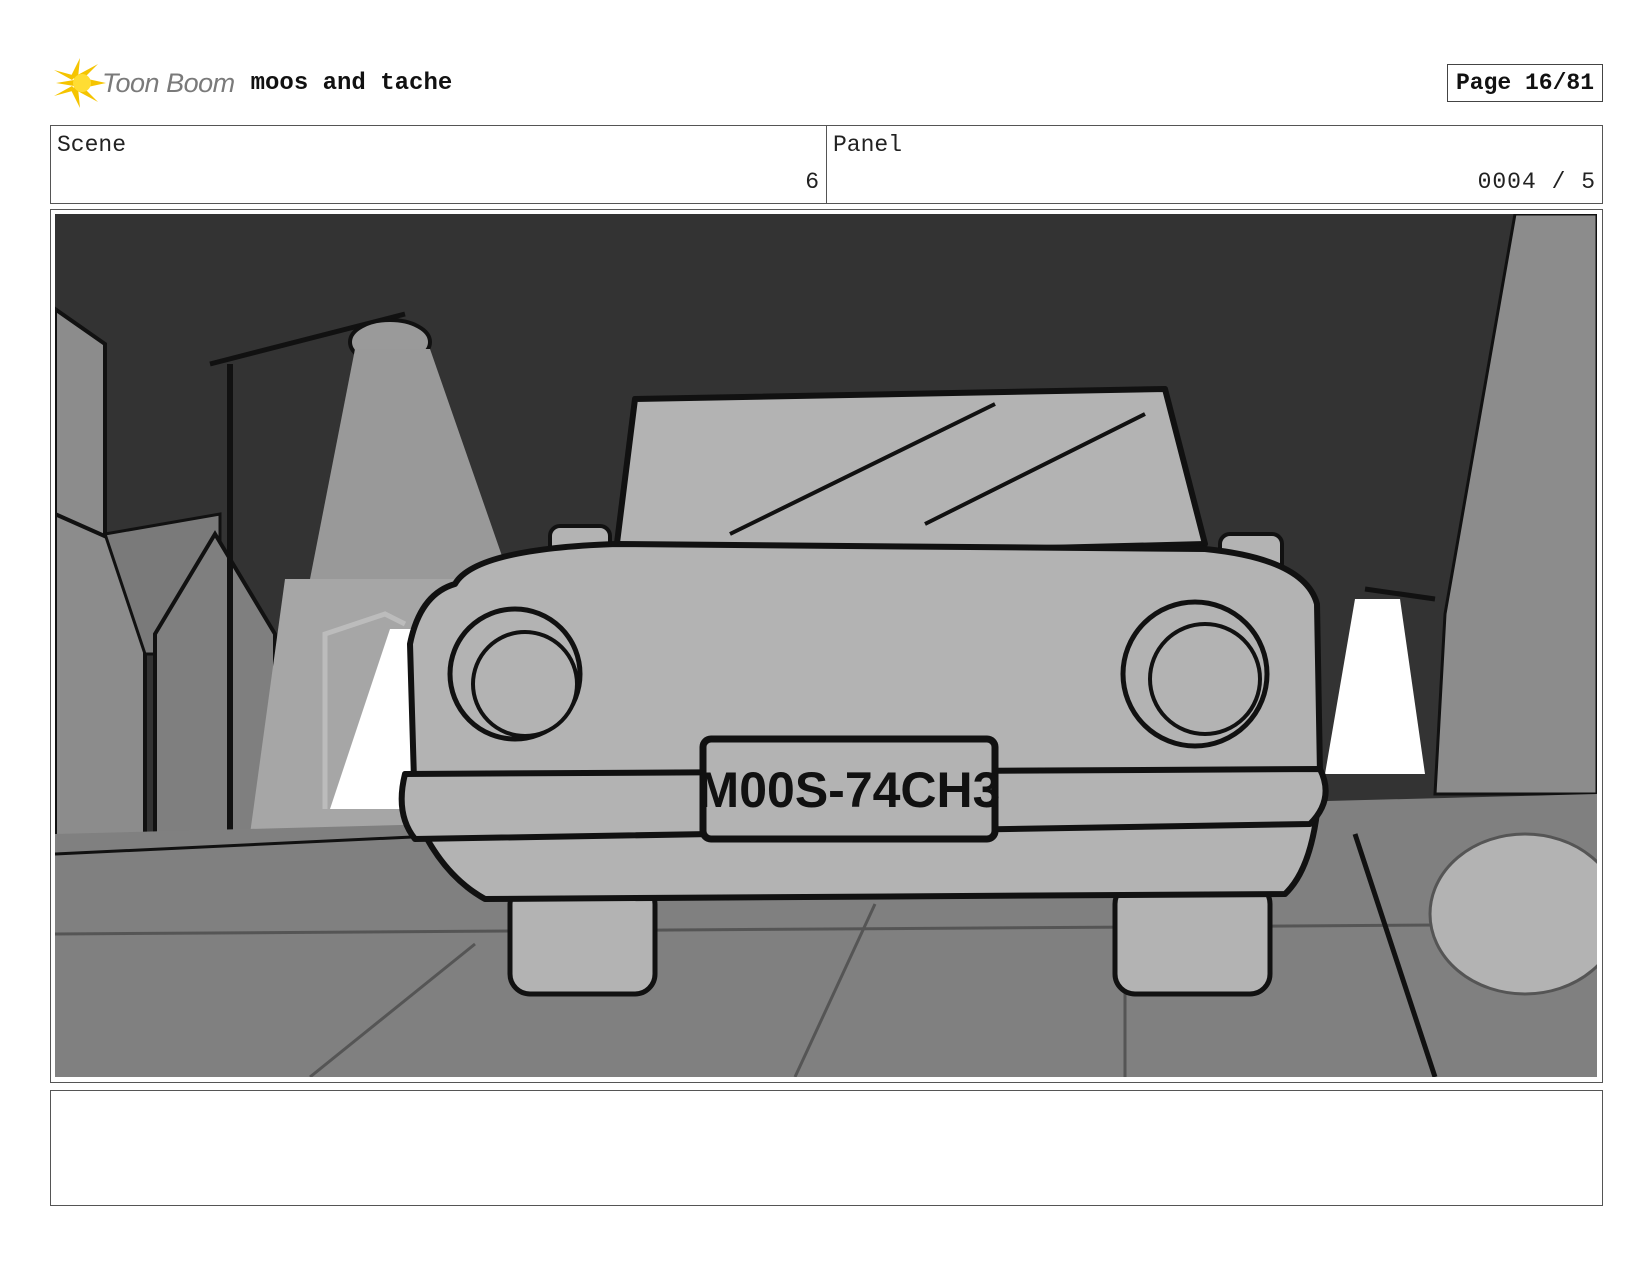 The width and height of the screenshot is (1650, 1275). What do you see at coordinates (812, 182) in the screenshot?
I see `scene-value: 6` at bounding box center [812, 182].